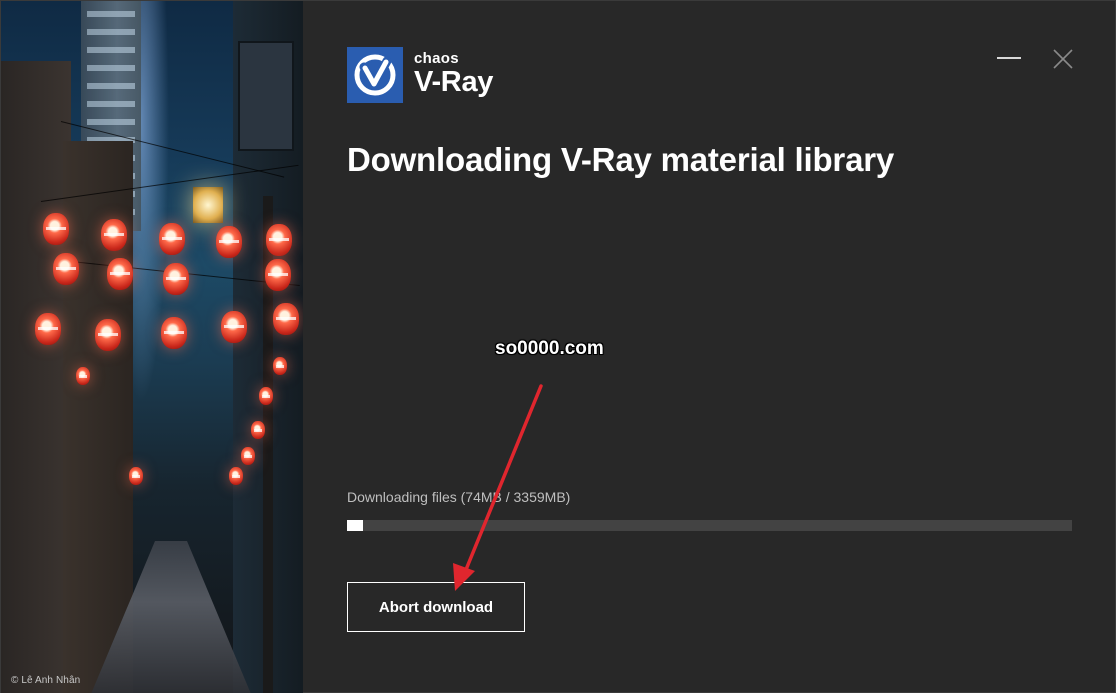 This screenshot has height=693, width=1116. I want to click on close-icon, so click(1063, 59).